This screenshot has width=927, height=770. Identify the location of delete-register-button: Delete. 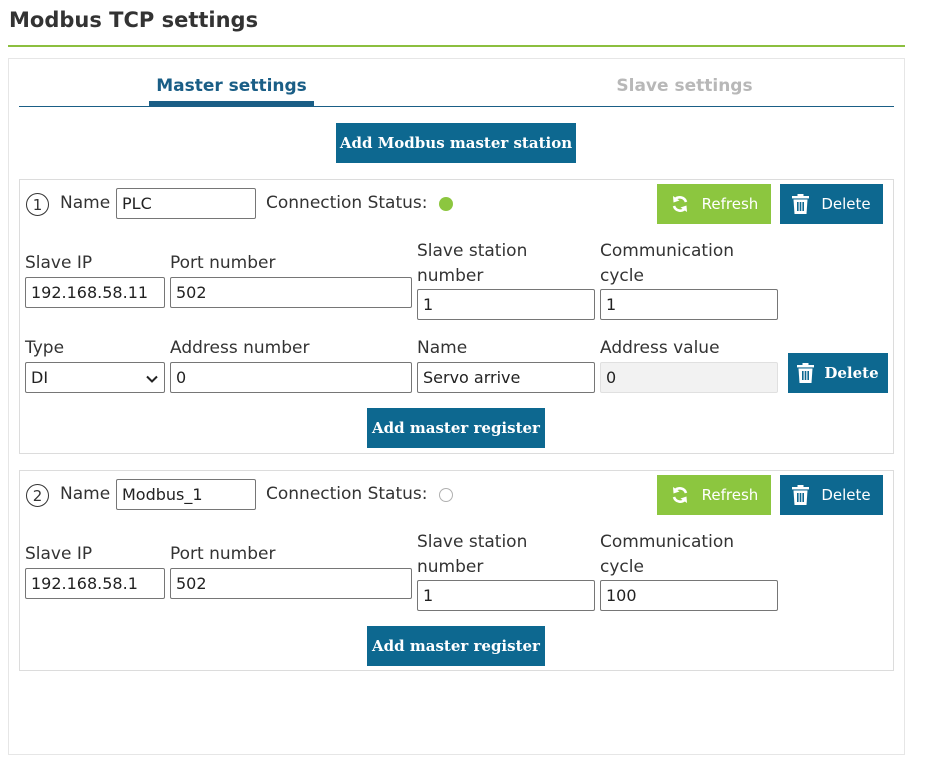
(838, 373).